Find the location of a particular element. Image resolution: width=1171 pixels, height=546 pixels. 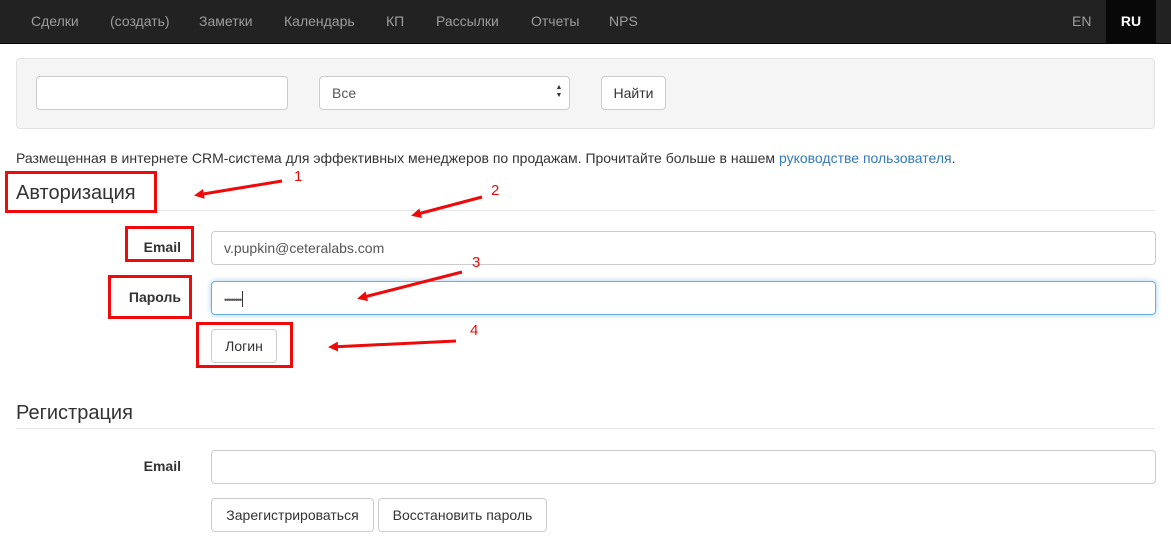

nav-create: (создать) is located at coordinates (140, 22).